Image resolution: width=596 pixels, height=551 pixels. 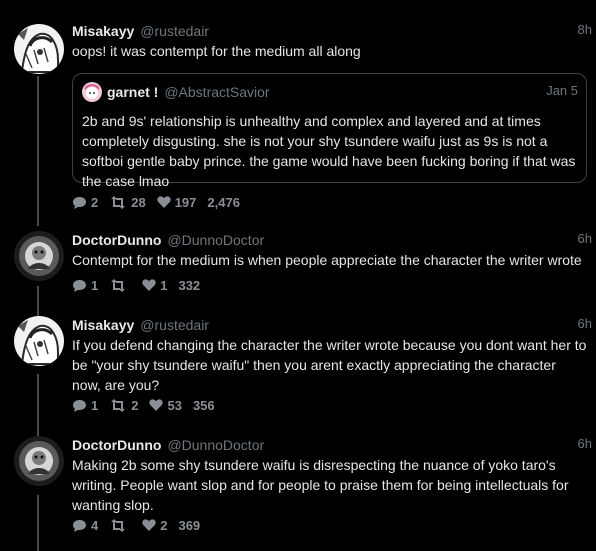 I want to click on like-button: 1, so click(x=154, y=285).